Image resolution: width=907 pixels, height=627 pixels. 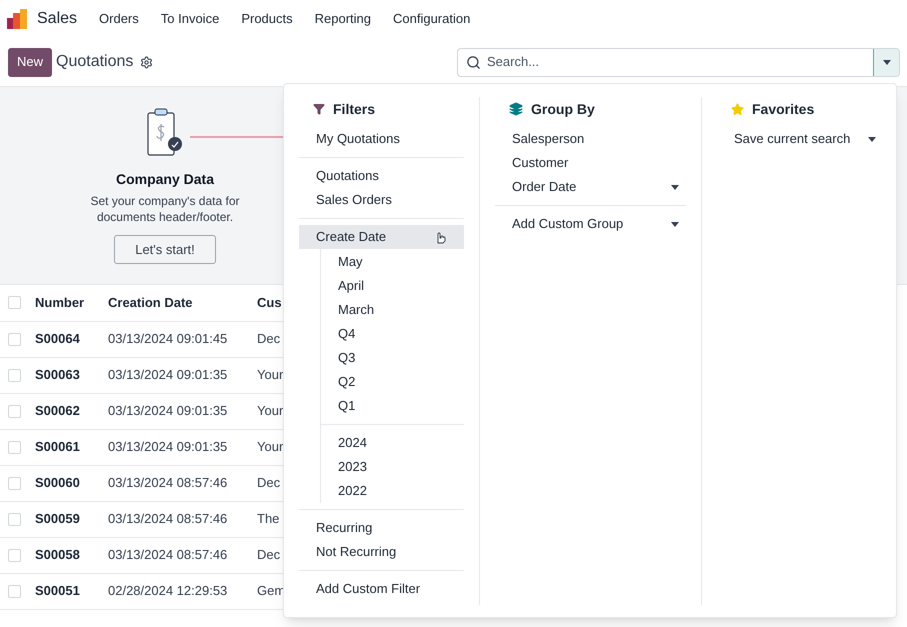 I want to click on column-header: Creation Date, so click(x=150, y=302).